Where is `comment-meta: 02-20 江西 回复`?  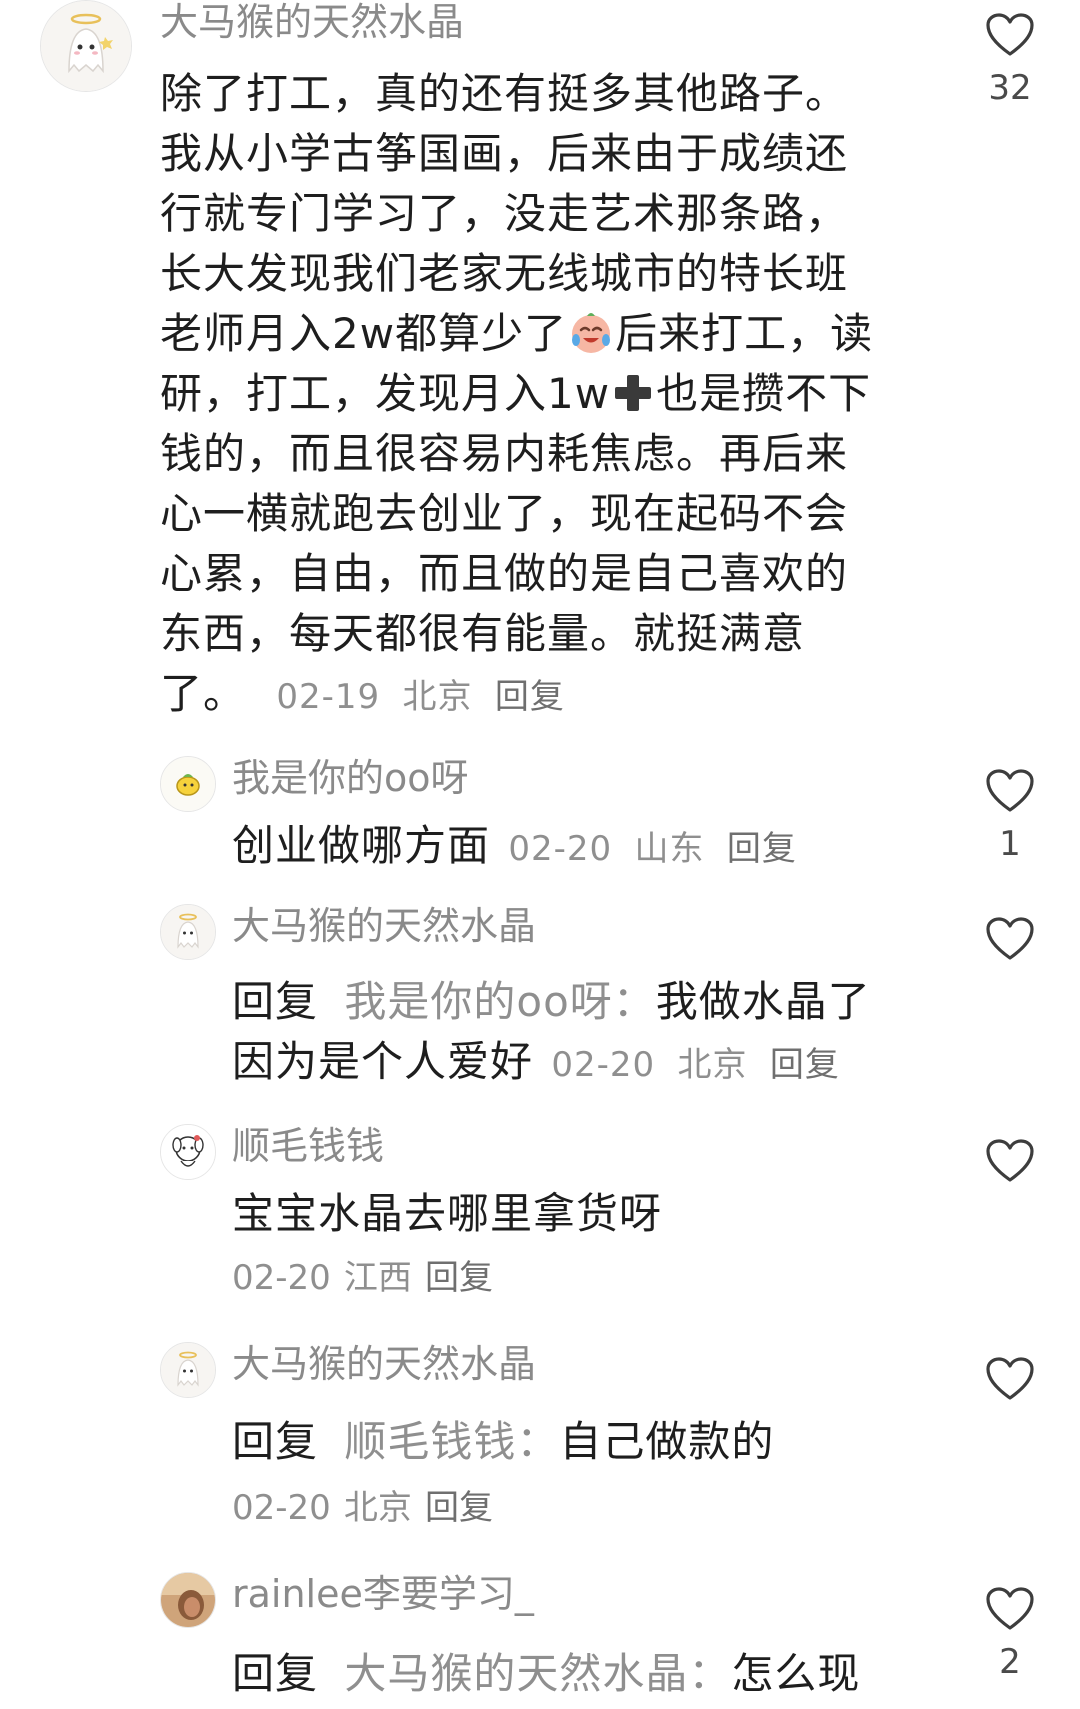 comment-meta: 02-20 江西 回复 is located at coordinates (362, 1278).